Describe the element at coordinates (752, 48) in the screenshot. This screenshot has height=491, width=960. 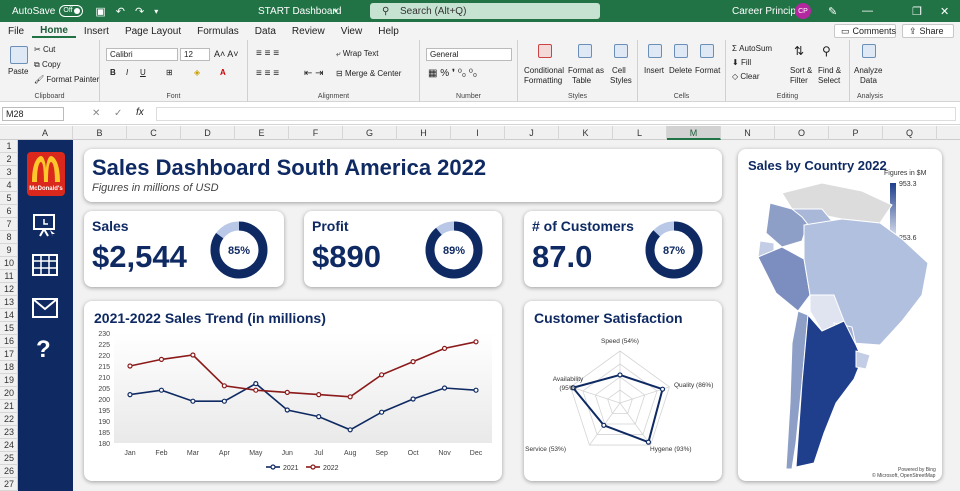
I see `autosum-button: Σ AutoSum` at that location.